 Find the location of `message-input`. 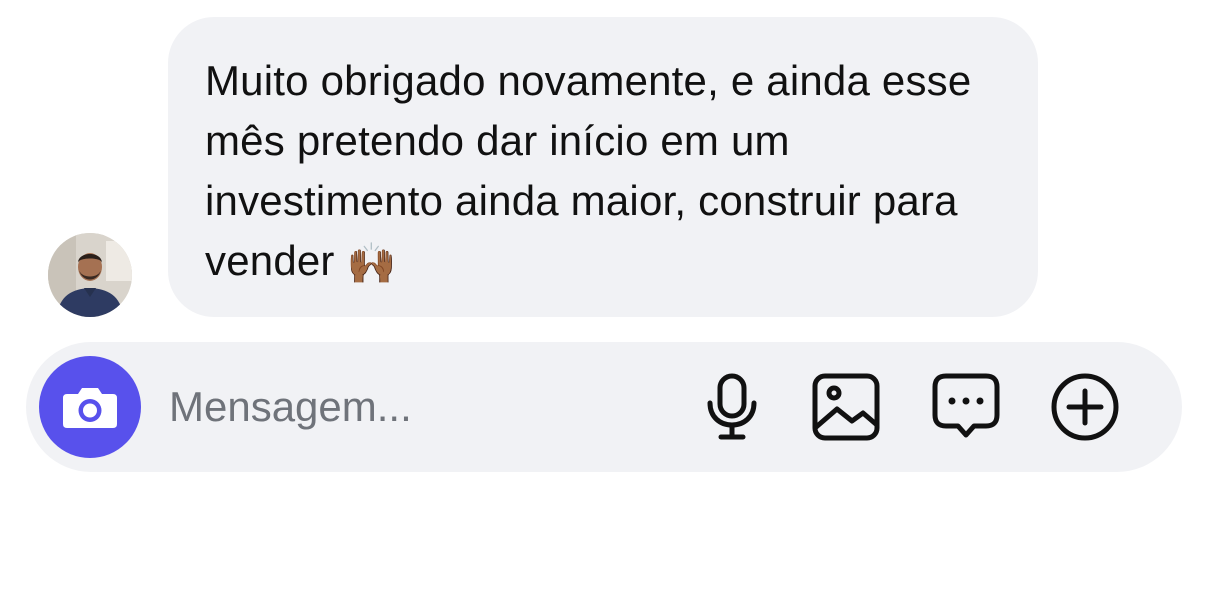

message-input is located at coordinates (409, 407).